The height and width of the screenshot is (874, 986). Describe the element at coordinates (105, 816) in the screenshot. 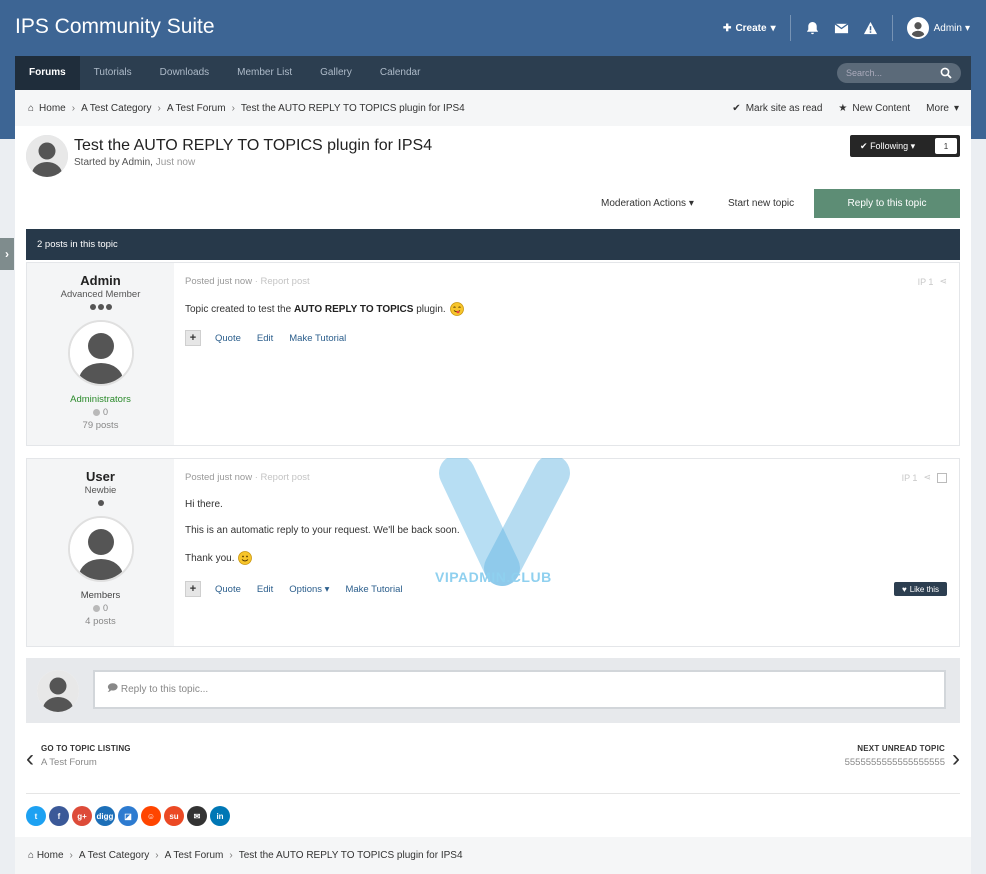

I see `digg-icon: digg` at that location.